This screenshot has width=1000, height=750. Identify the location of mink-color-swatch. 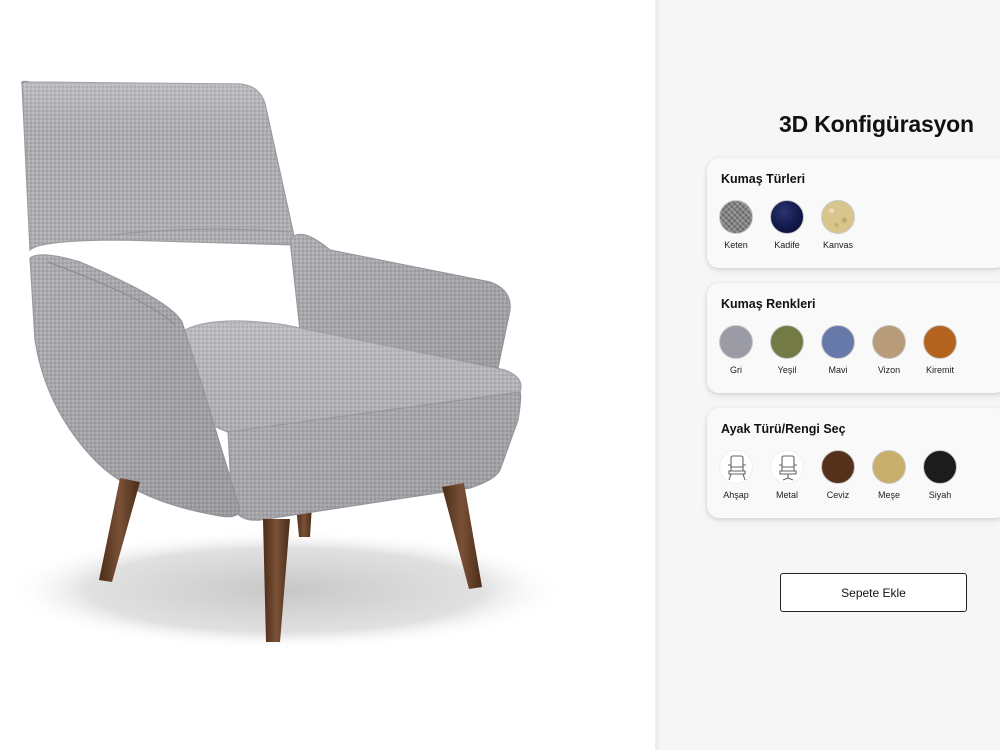
(889, 342).